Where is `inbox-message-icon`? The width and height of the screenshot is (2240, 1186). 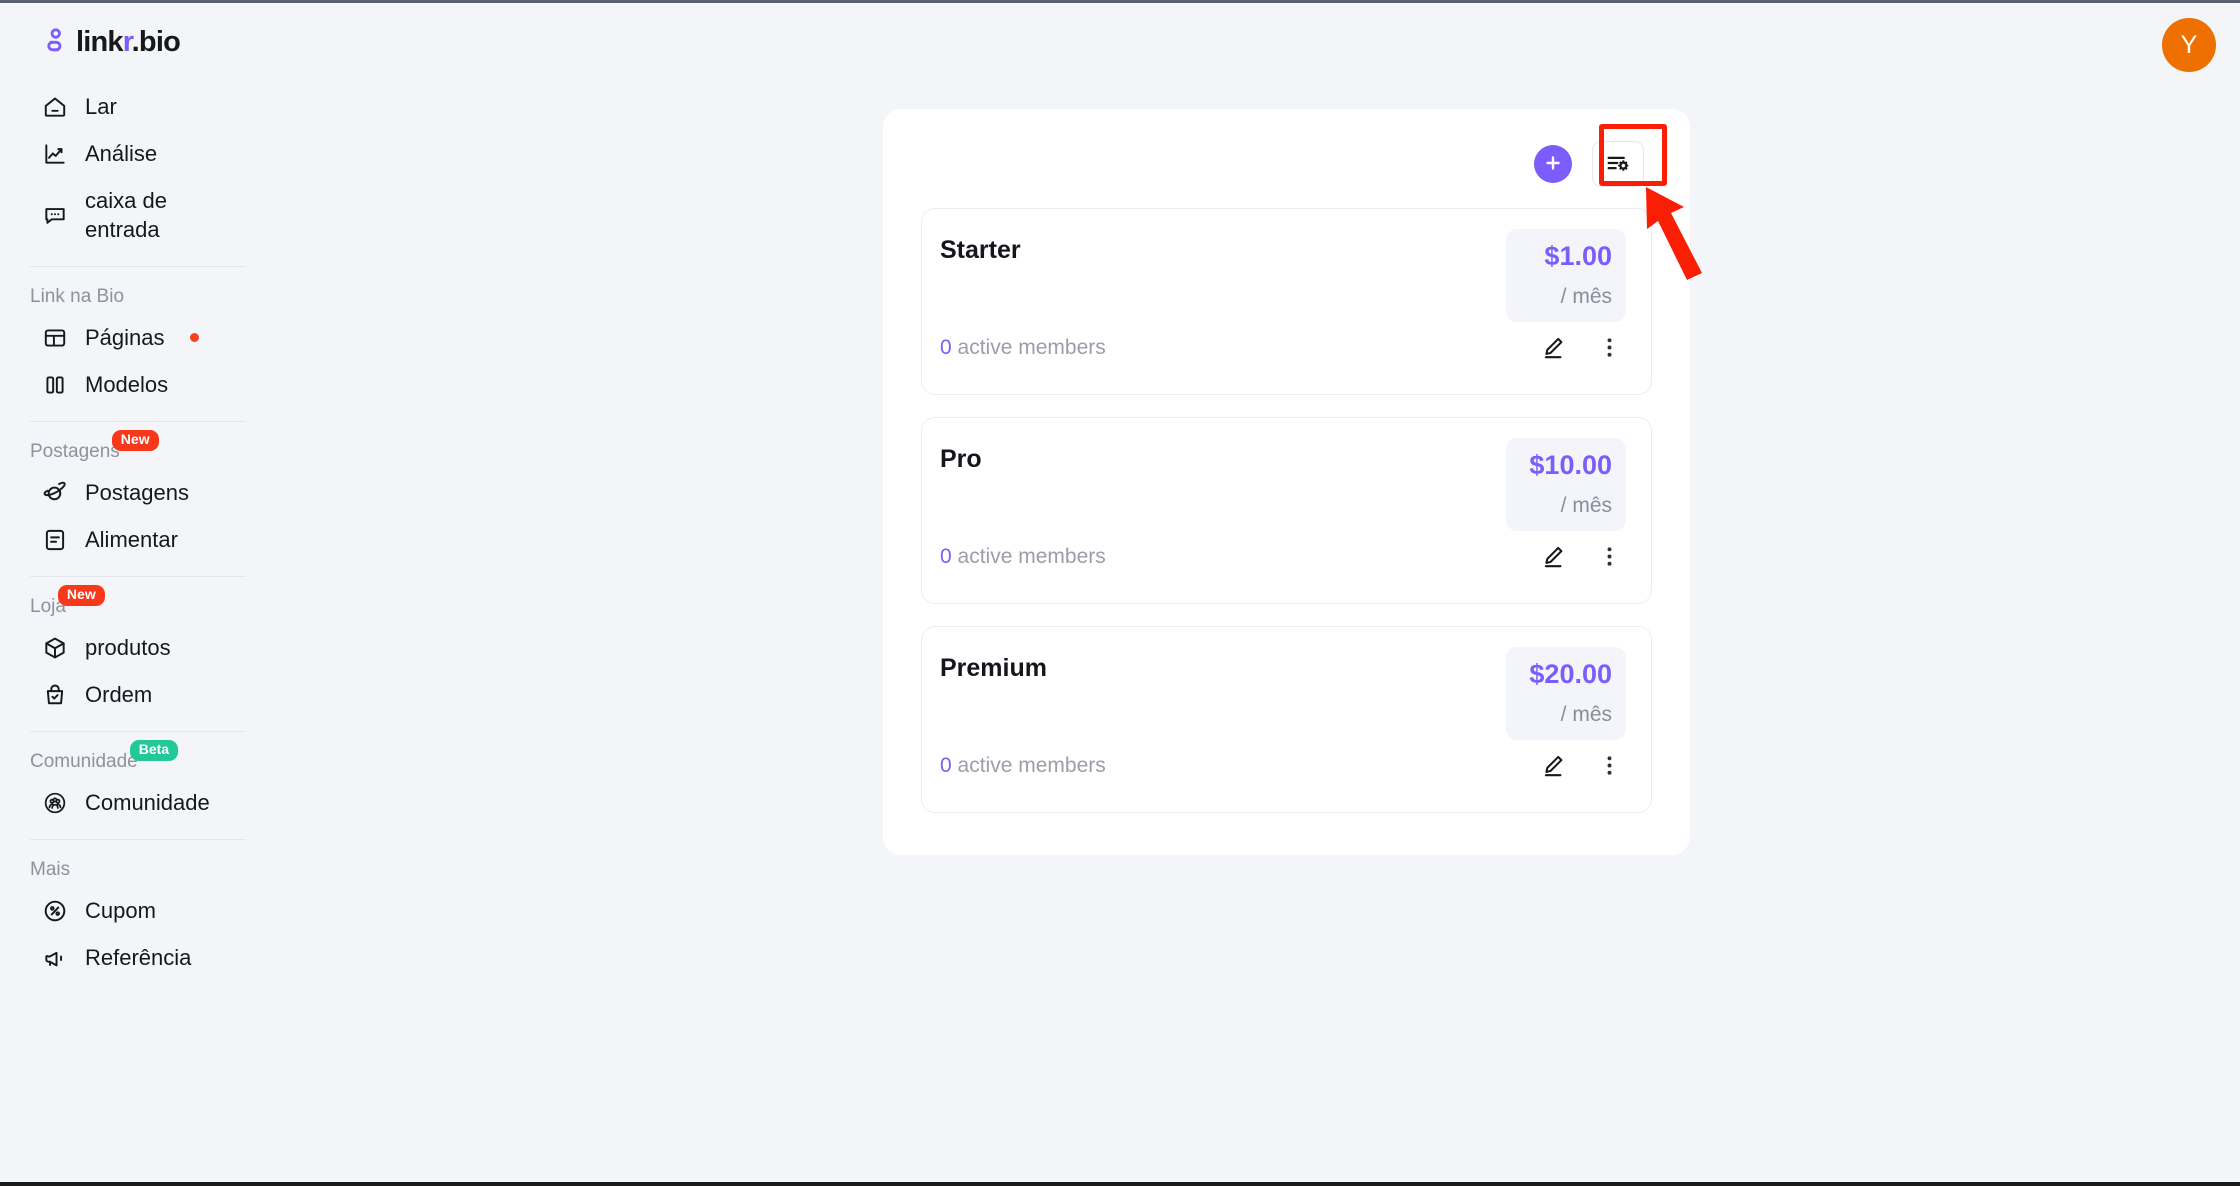 inbox-message-icon is located at coordinates (55, 215).